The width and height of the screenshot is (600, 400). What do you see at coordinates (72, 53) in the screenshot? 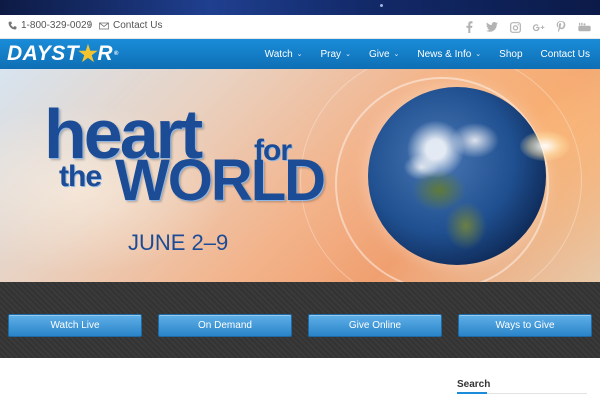
I see `logo-text-t: T` at bounding box center [72, 53].